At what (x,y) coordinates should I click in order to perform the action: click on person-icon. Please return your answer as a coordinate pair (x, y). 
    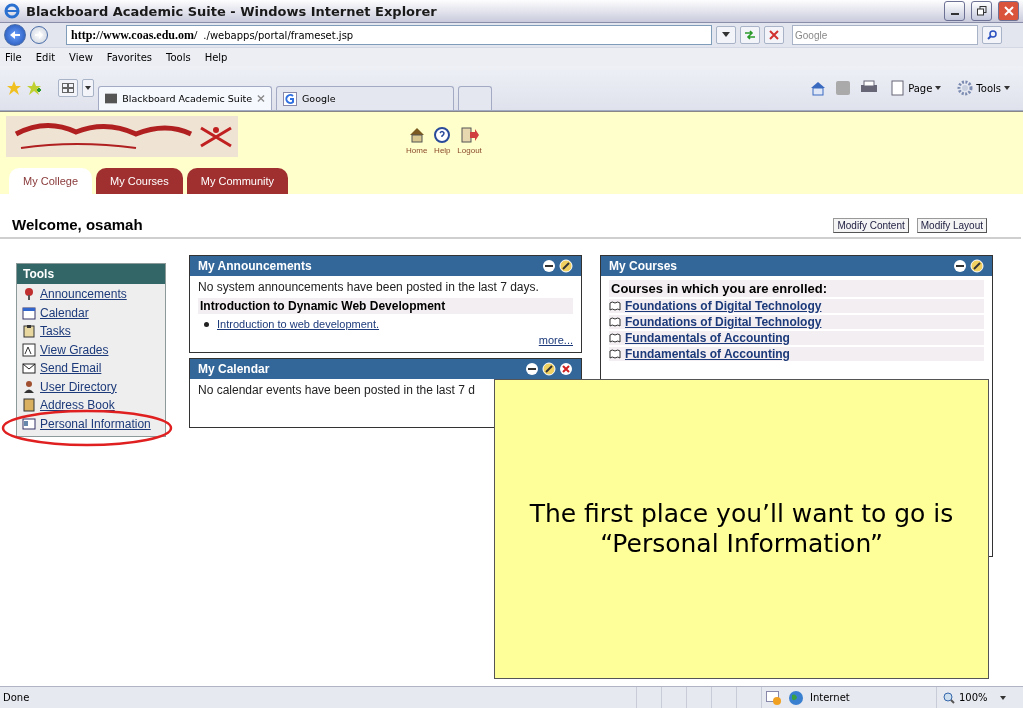
    Looking at the image, I should click on (29, 386).